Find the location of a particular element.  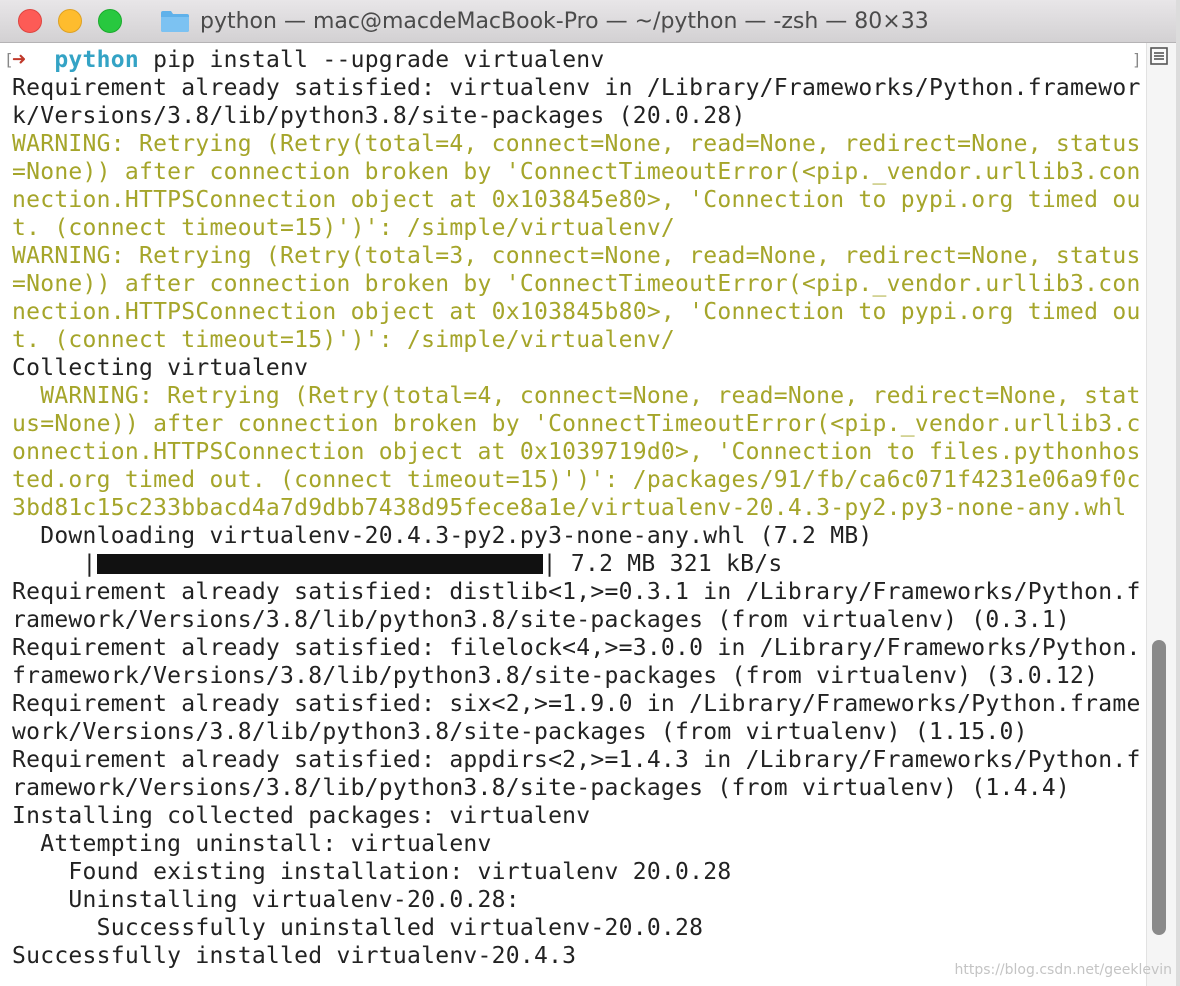

progress-bar is located at coordinates (319, 564).